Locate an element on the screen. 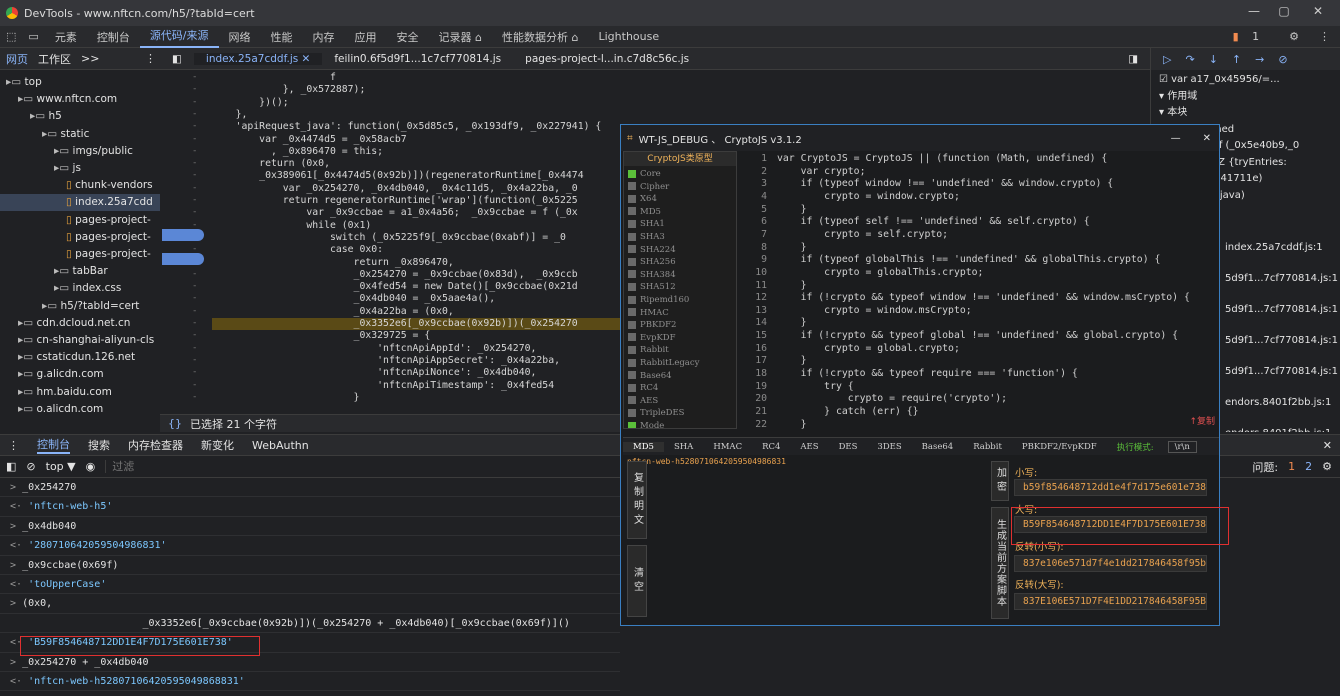 The image size is (1340, 696). tab-memory: 内存 is located at coordinates (324, 37).